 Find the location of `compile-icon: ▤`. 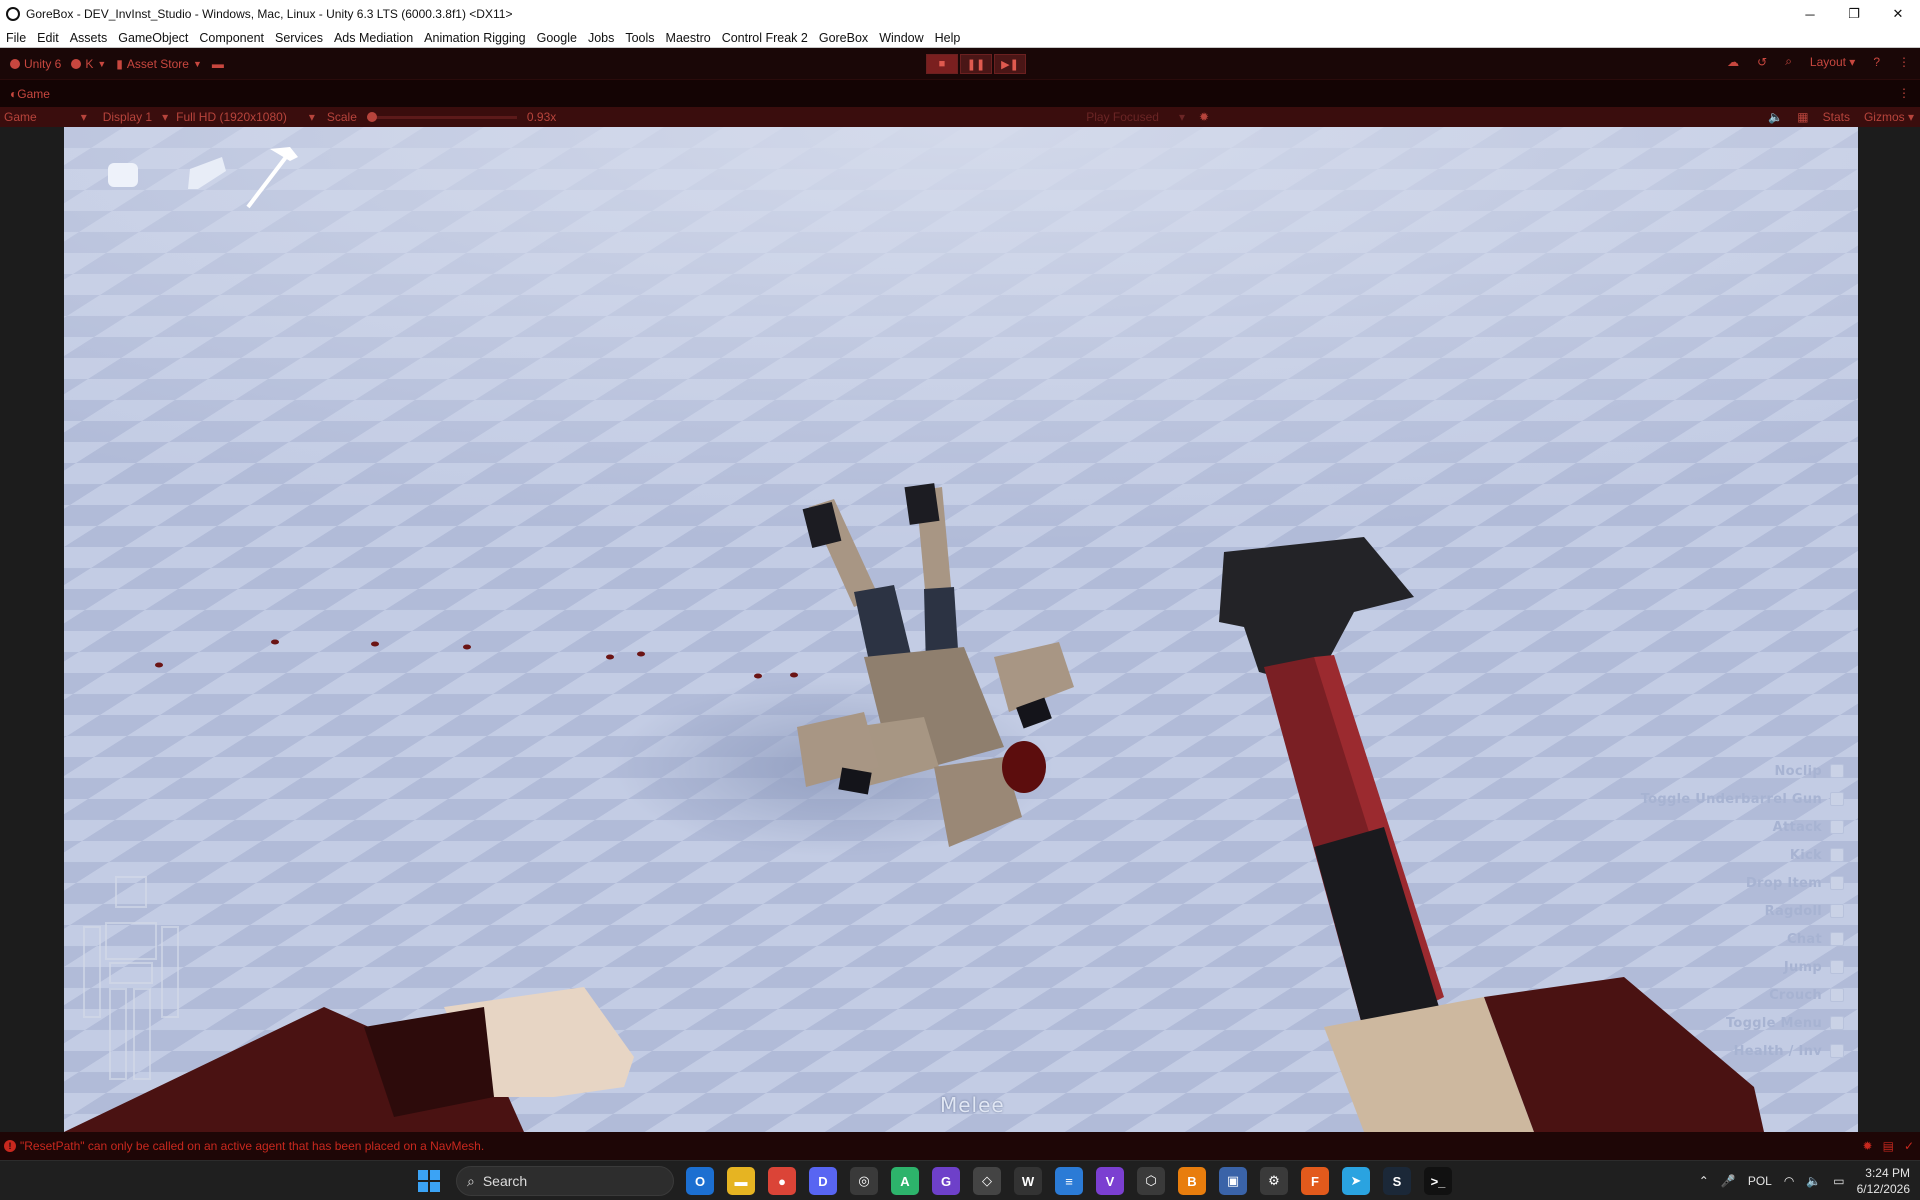

compile-icon: ▤ is located at coordinates (1888, 1146).